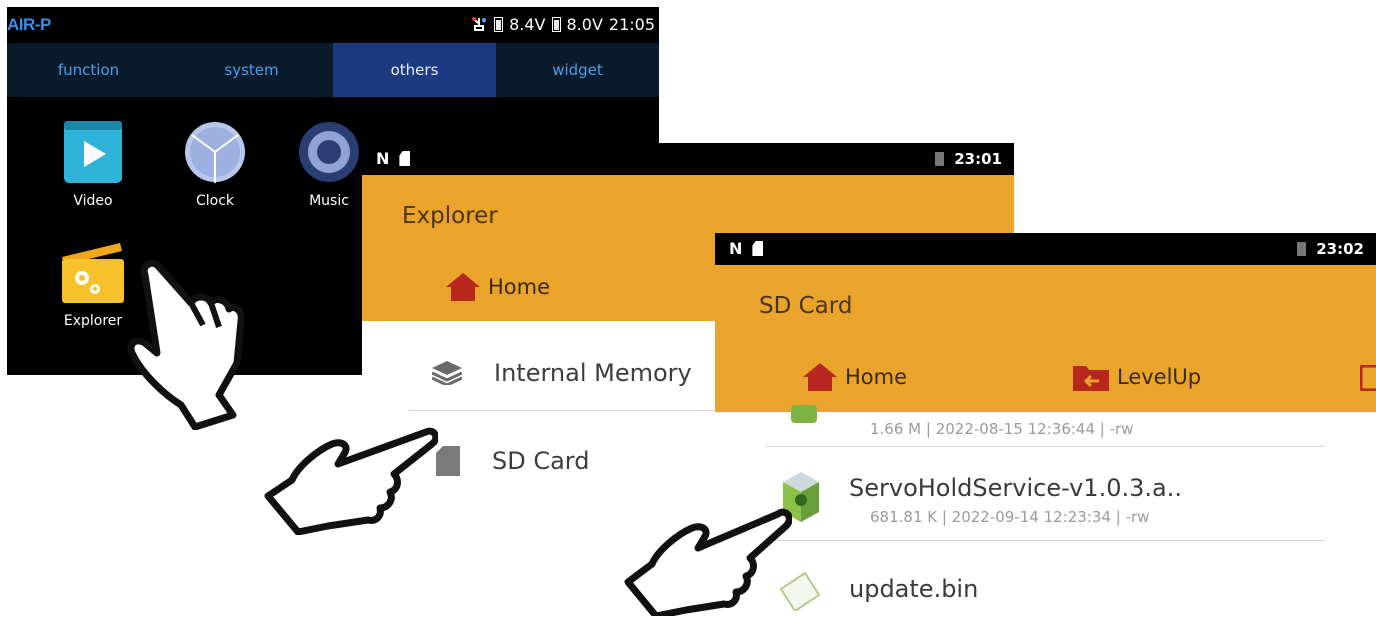 This screenshot has width=1376, height=623. What do you see at coordinates (527, 24) in the screenshot?
I see `battery1-voltage: 8.4V` at bounding box center [527, 24].